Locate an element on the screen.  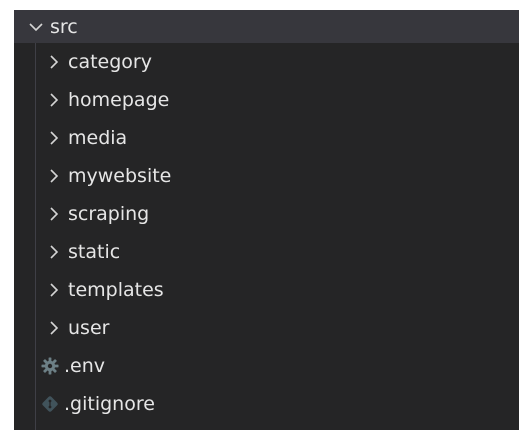
file-row-gitignore: .gitignore is located at coordinates (266, 404).